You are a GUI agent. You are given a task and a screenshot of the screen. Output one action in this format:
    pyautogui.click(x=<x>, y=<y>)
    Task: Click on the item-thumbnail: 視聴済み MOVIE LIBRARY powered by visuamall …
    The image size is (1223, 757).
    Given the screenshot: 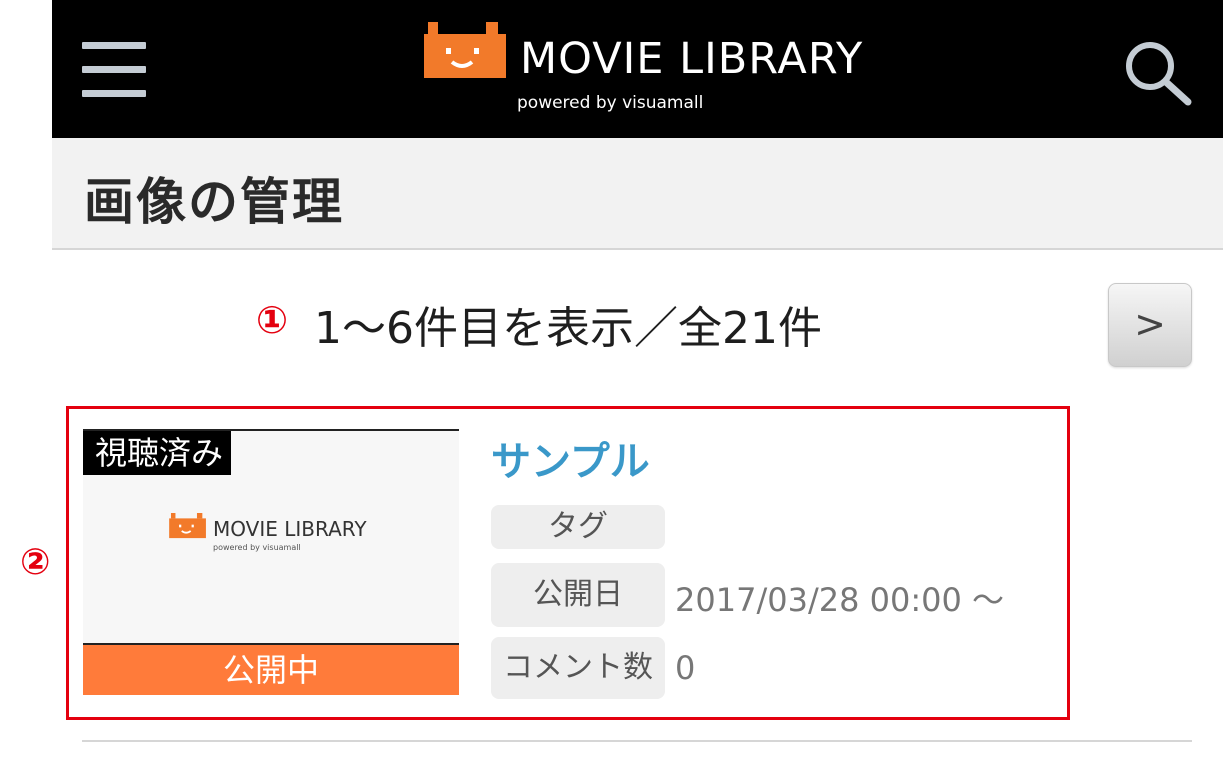 What is the action you would take?
    pyautogui.click(x=271, y=562)
    